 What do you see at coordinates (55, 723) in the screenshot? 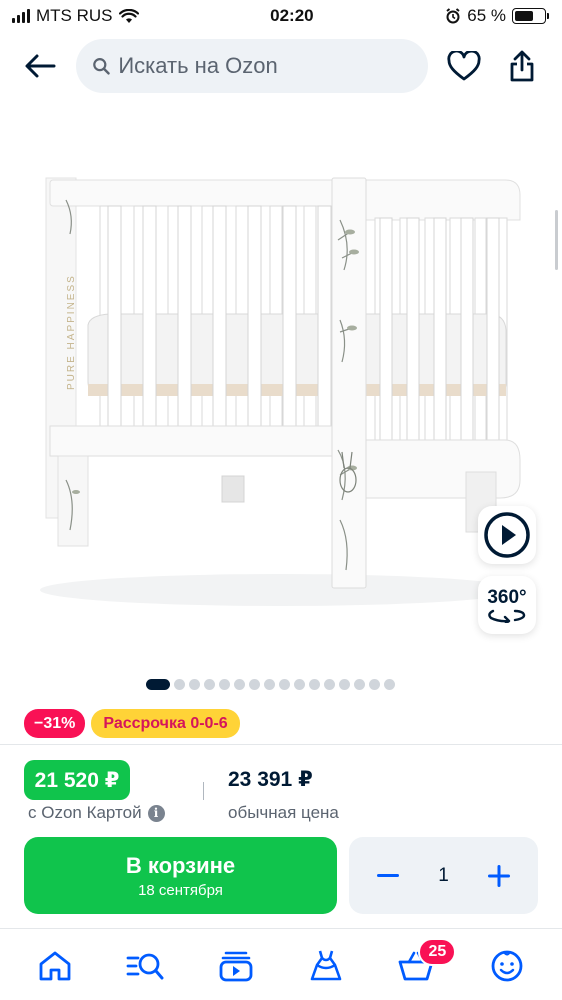
I see `discount-badge: −31%` at bounding box center [55, 723].